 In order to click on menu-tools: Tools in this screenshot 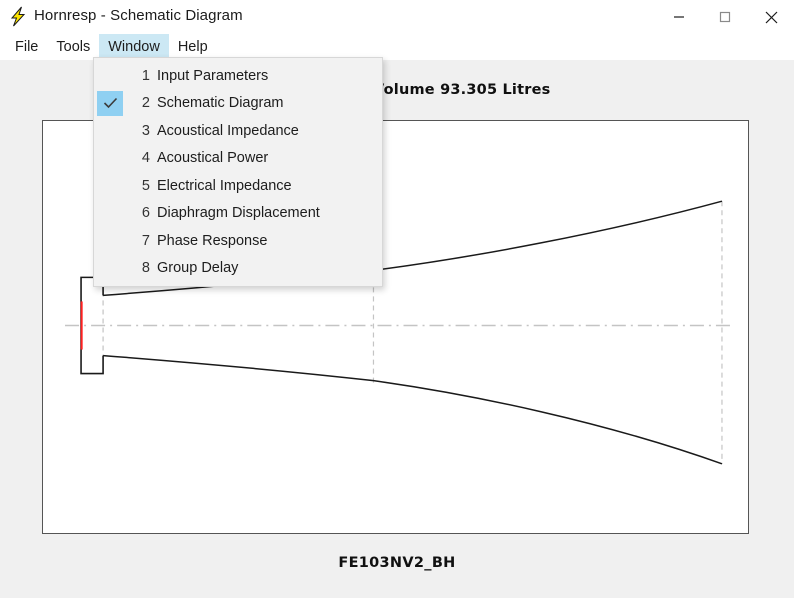, I will do `click(73, 47)`.